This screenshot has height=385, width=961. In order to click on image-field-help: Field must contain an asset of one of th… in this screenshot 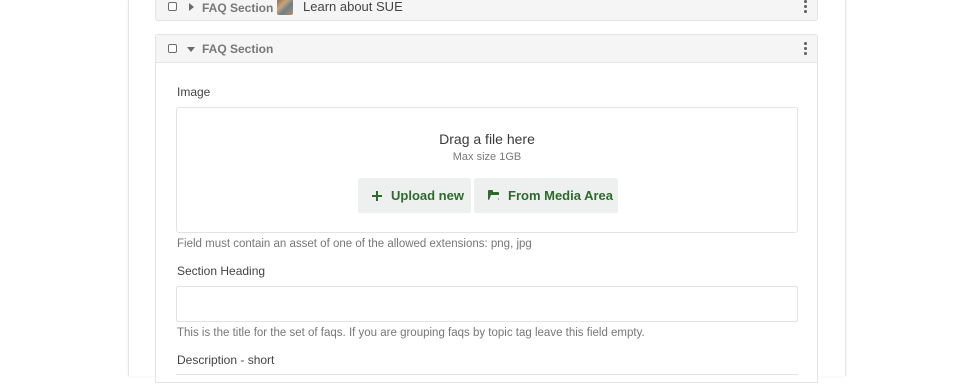, I will do `click(354, 244)`.